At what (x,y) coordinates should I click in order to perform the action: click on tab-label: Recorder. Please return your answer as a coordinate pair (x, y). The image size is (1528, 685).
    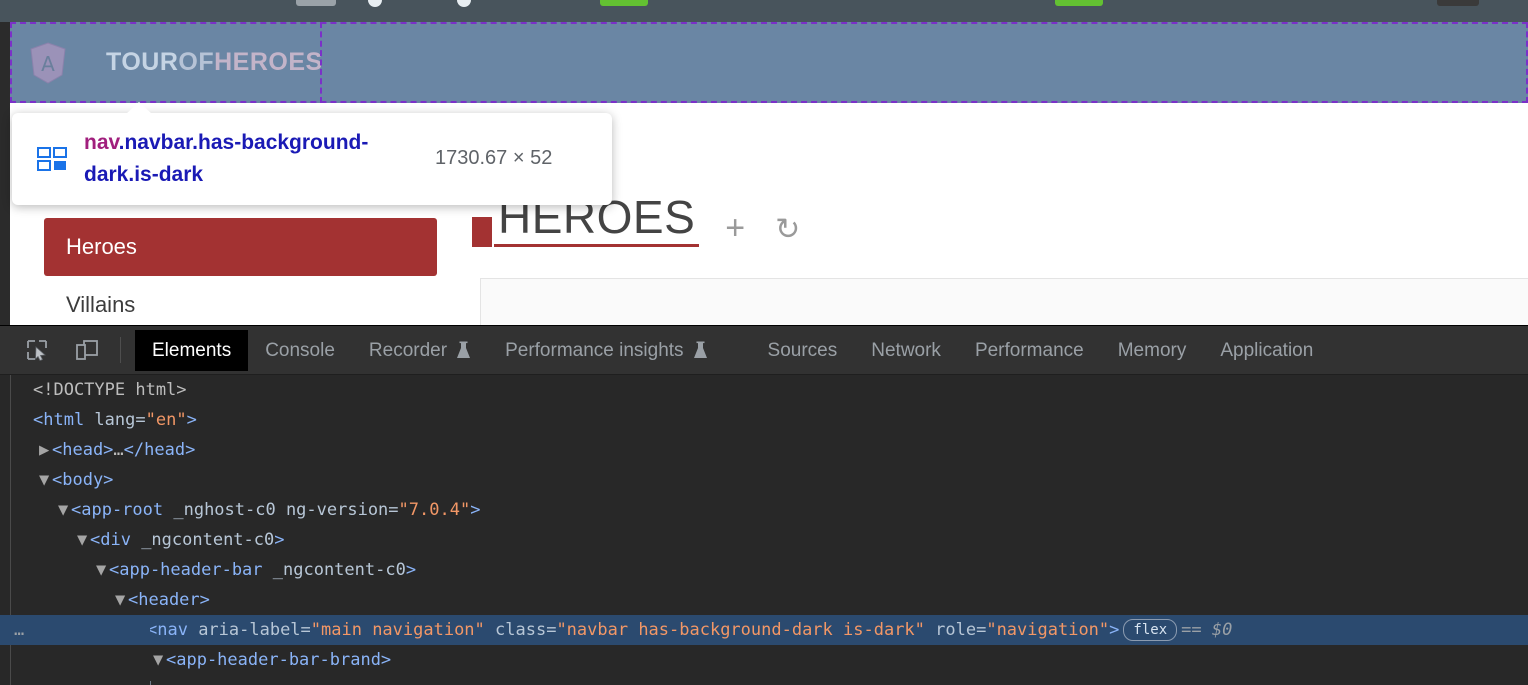
    Looking at the image, I should click on (408, 350).